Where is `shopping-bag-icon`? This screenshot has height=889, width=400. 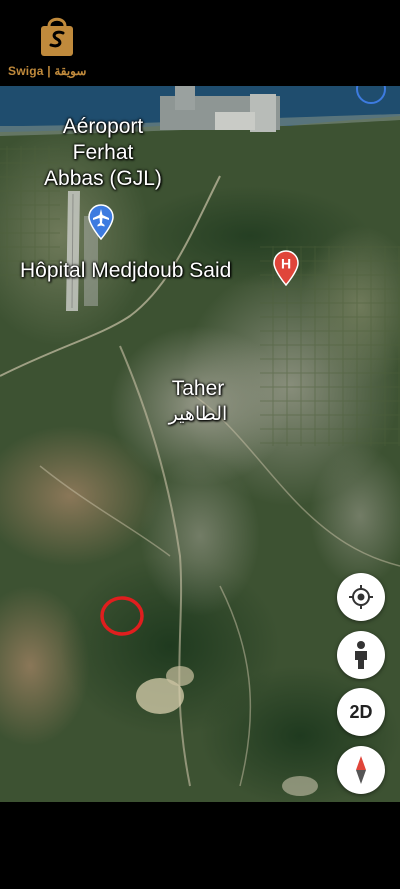 shopping-bag-icon is located at coordinates (57, 36).